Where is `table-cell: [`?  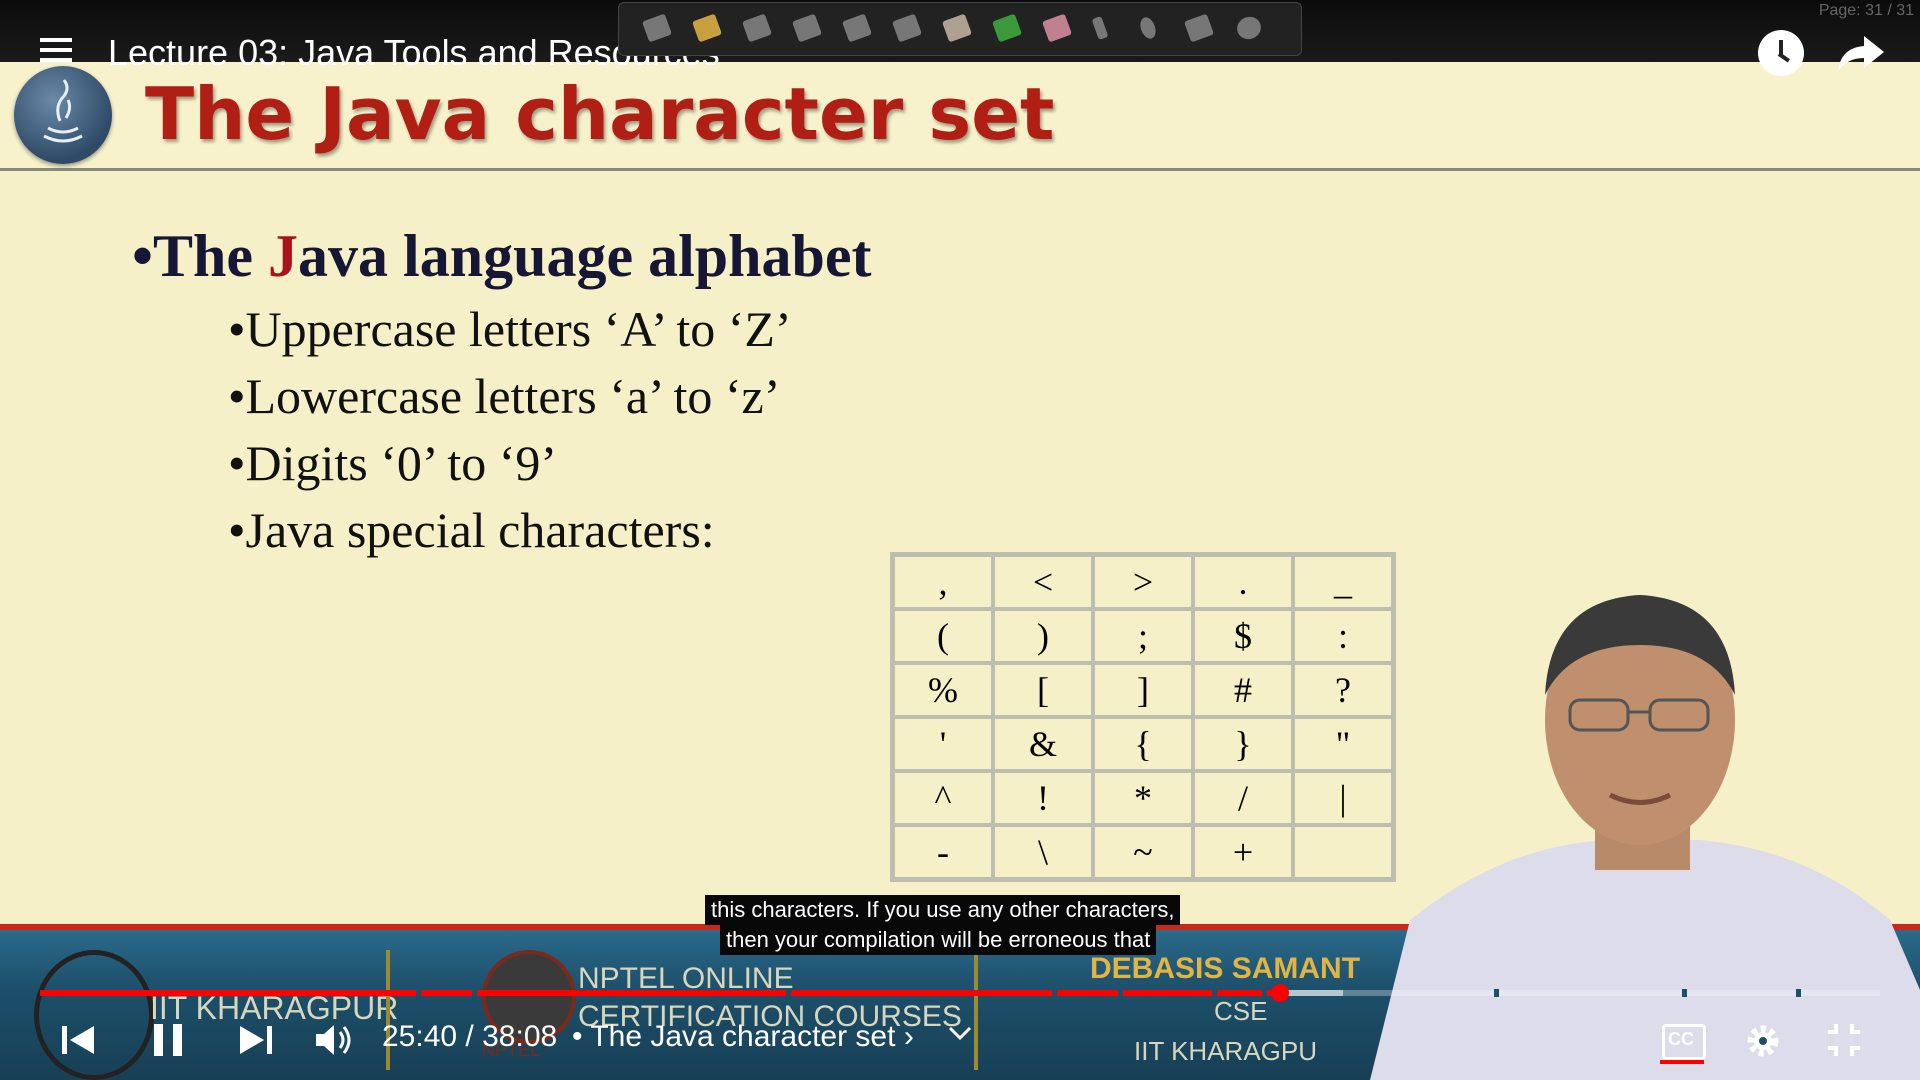 table-cell: [ is located at coordinates (1043, 690).